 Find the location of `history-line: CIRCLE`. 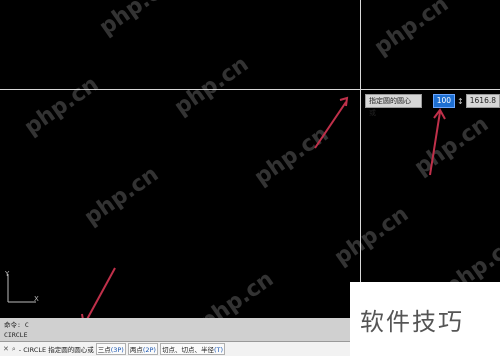

history-line: CIRCLE is located at coordinates (16, 335).